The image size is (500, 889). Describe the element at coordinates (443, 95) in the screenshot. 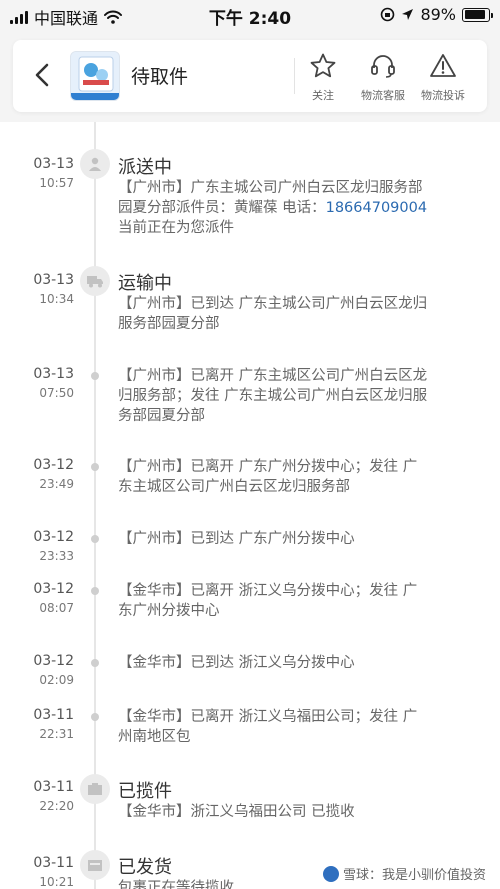

I see `logistics-complaint-label: 物流投诉` at that location.